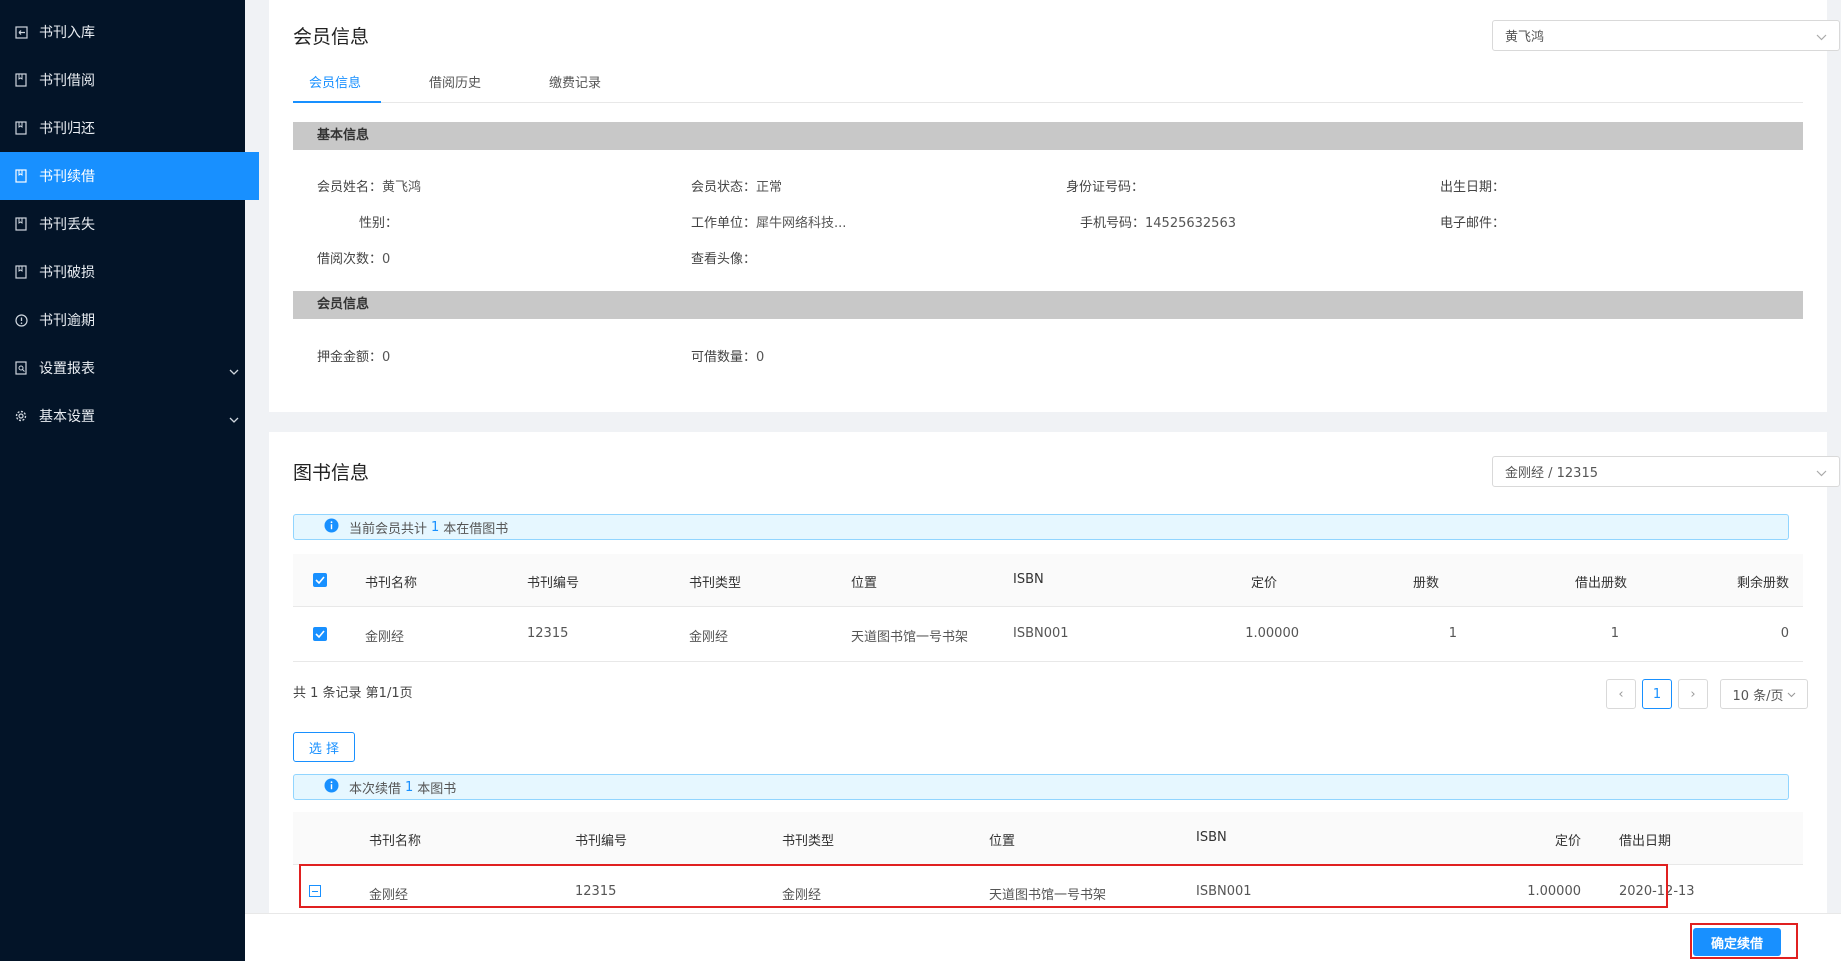 This screenshot has width=1841, height=961. I want to click on field-label: 会员姓名：, so click(350, 187).